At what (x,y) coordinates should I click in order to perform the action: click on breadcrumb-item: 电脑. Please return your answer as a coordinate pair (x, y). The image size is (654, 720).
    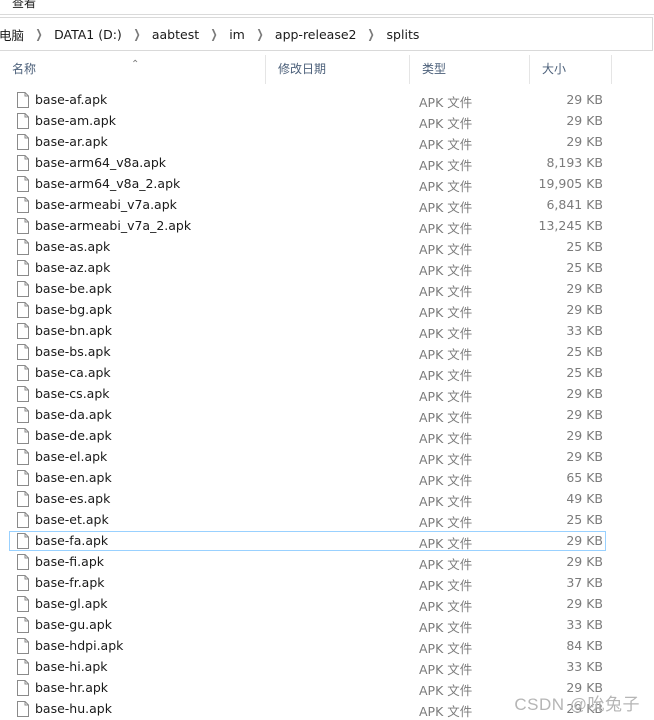
    Looking at the image, I should click on (13, 34).